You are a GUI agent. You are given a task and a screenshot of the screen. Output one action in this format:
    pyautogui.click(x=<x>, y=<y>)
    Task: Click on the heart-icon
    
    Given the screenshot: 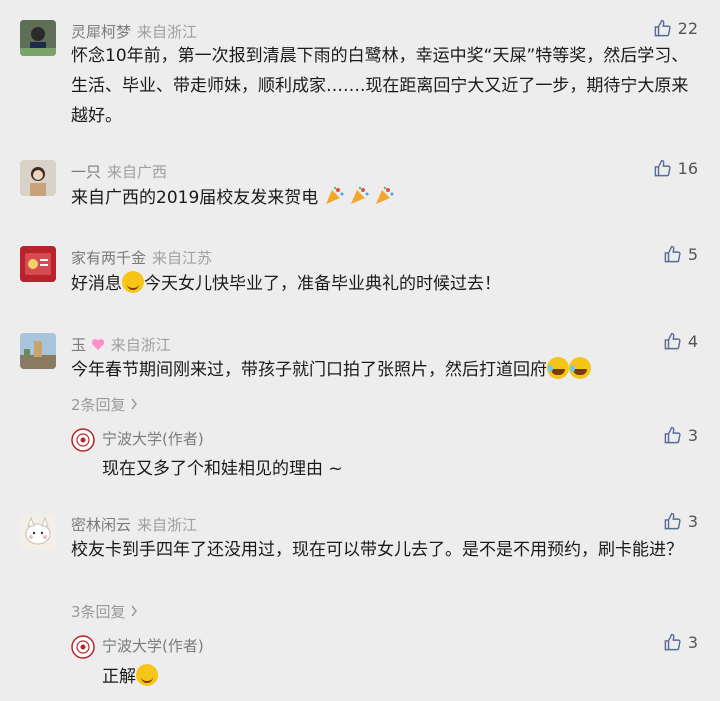 What is the action you would take?
    pyautogui.click(x=97, y=344)
    